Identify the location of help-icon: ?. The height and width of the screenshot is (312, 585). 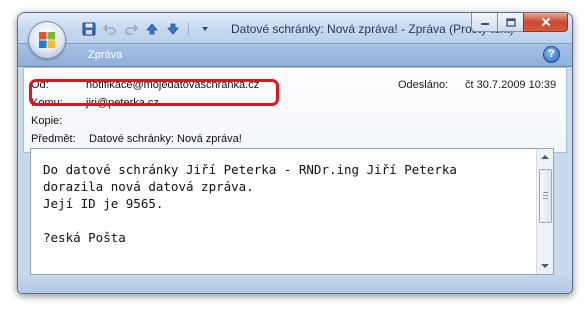
(551, 54).